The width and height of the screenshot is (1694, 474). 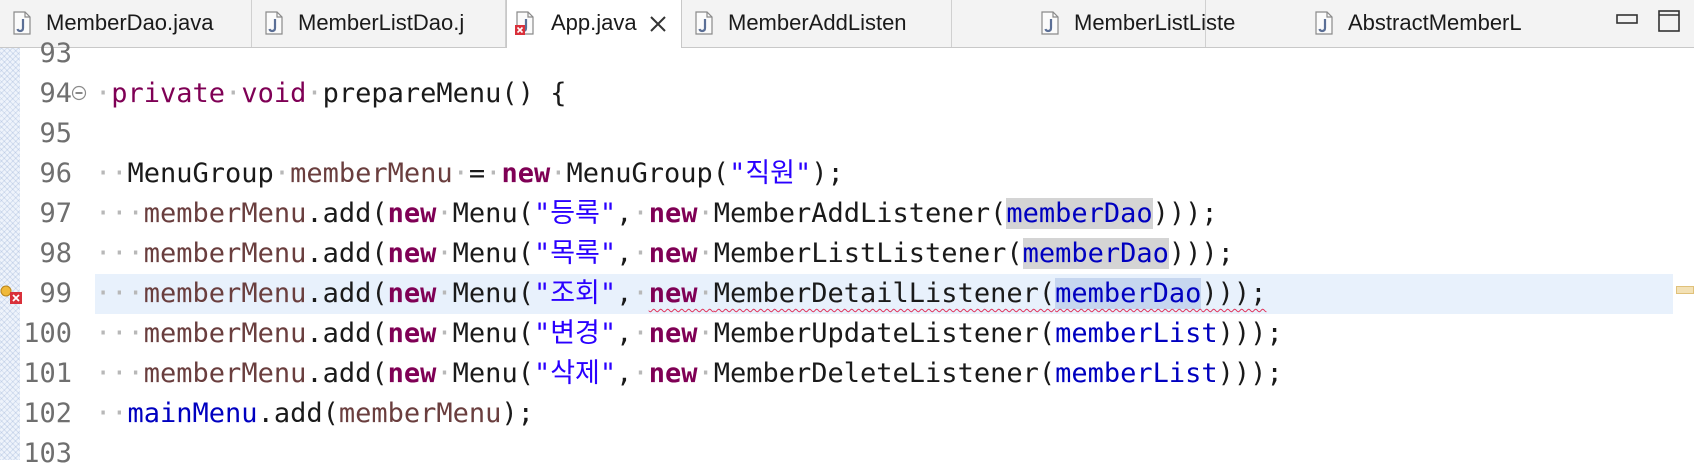 I want to click on field-reference: mainMenu, so click(x=192, y=413).